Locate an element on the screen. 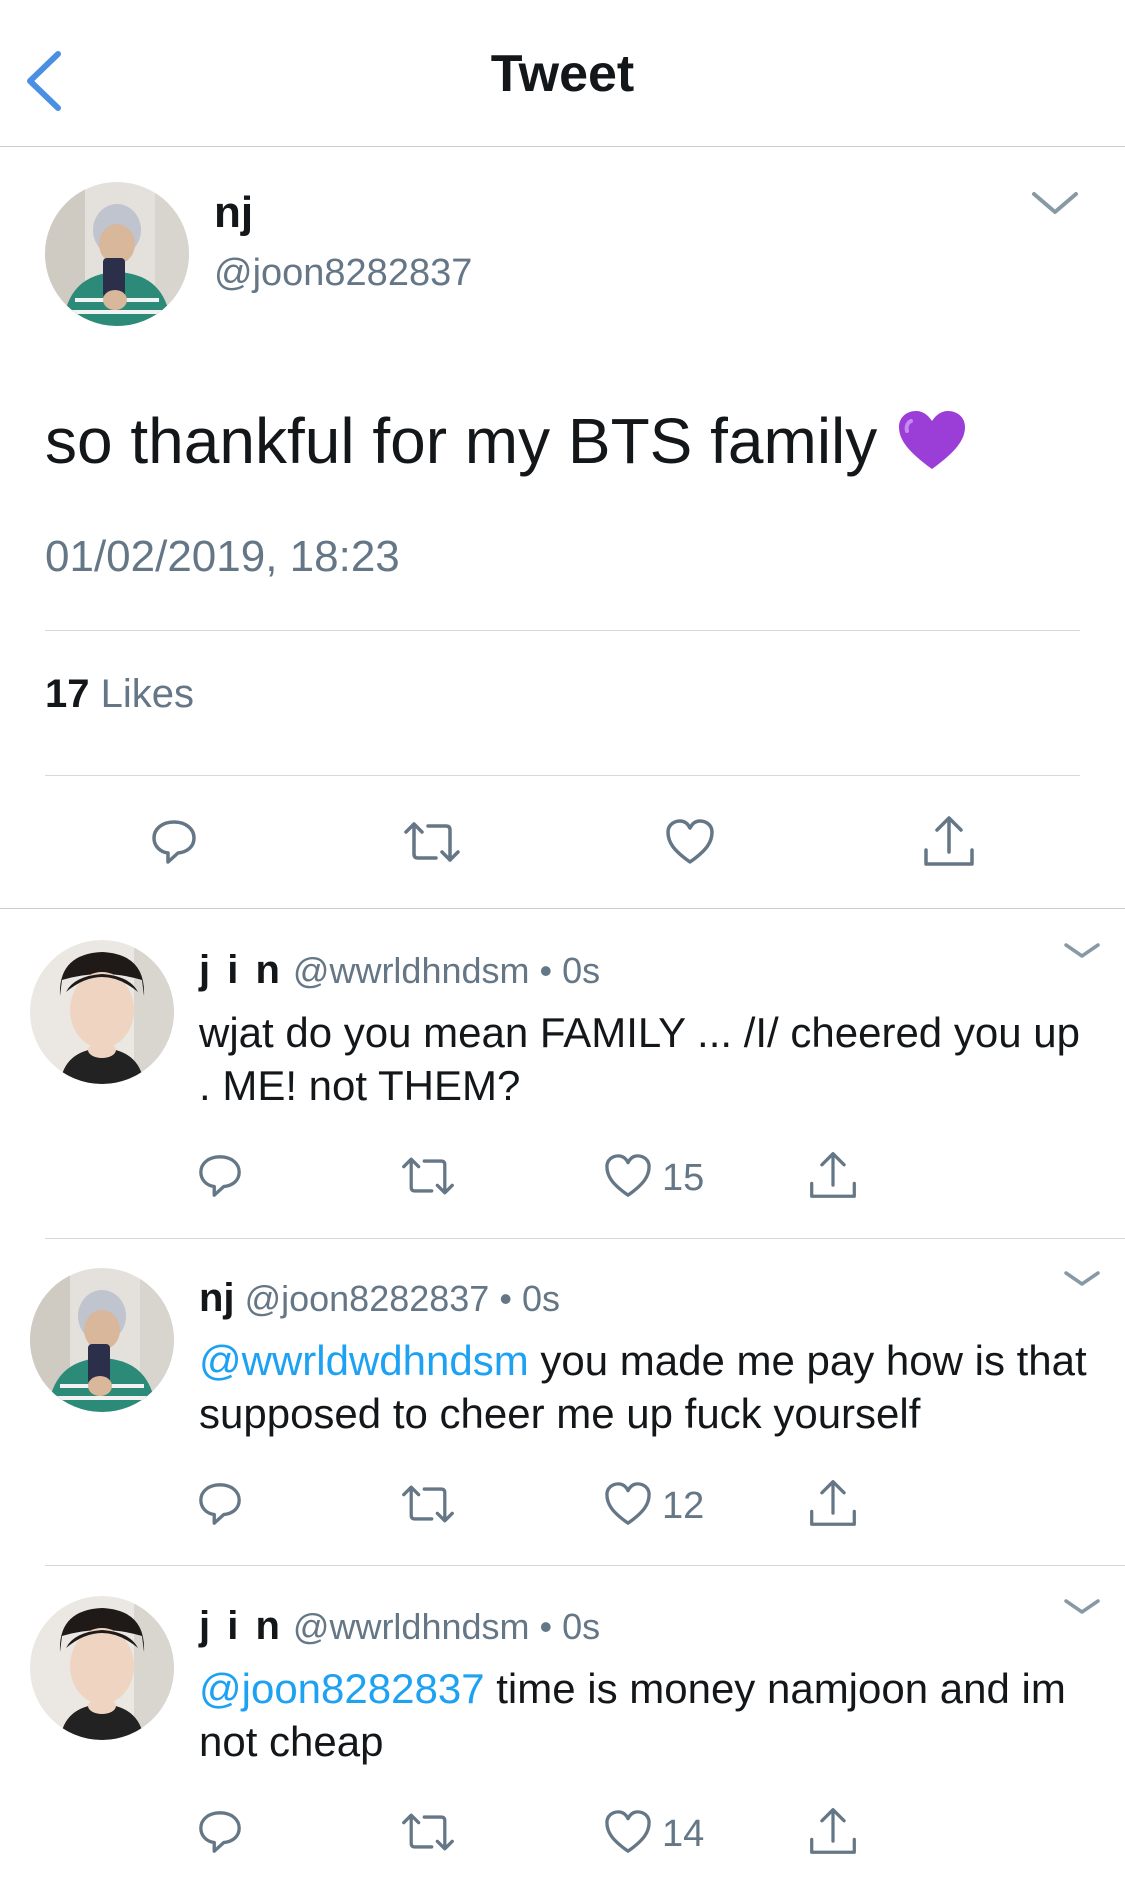  tweet-timestamp: 01/02/2019, 18:23 is located at coordinates (222, 556).